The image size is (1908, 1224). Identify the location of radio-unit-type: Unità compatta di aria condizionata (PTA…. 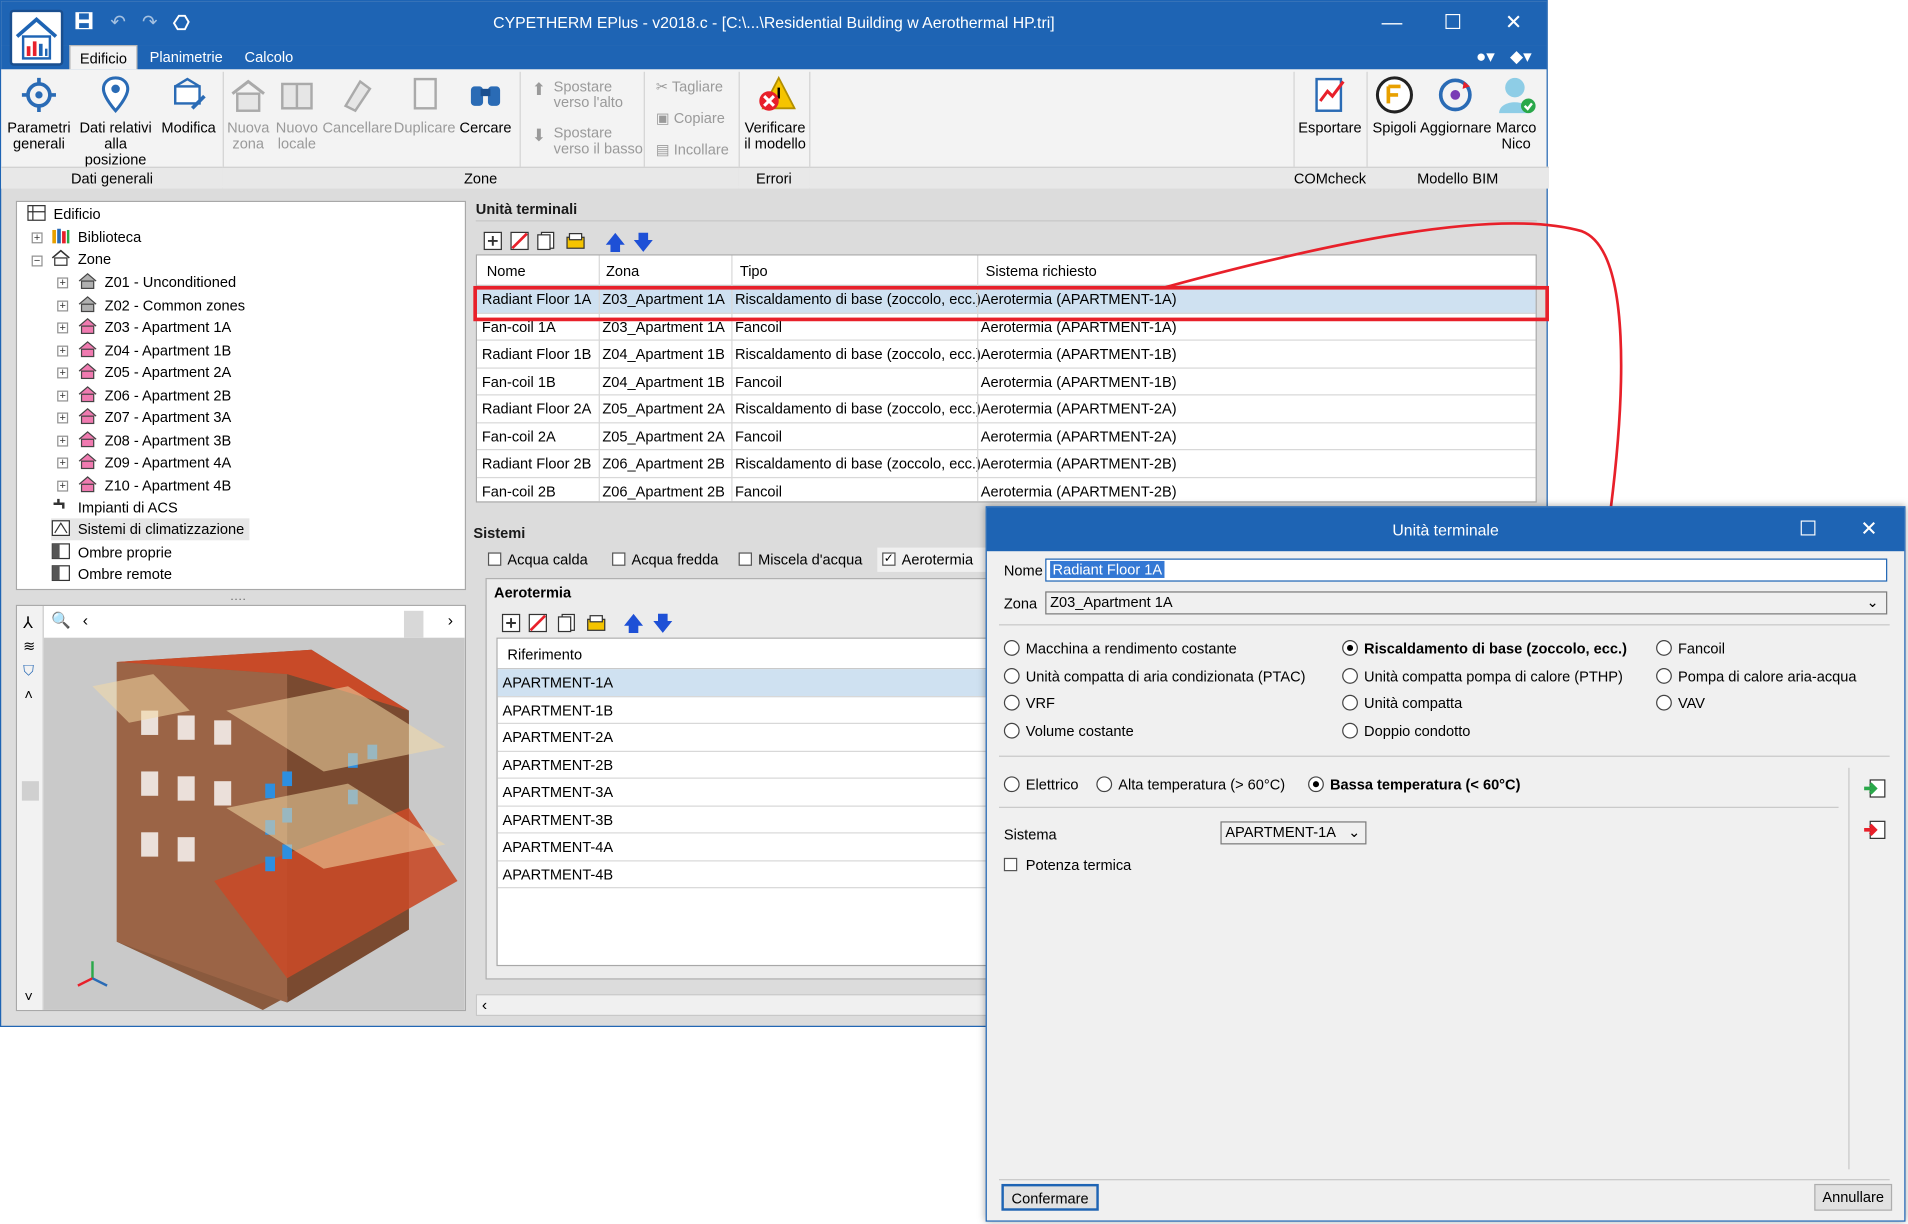
(1154, 676).